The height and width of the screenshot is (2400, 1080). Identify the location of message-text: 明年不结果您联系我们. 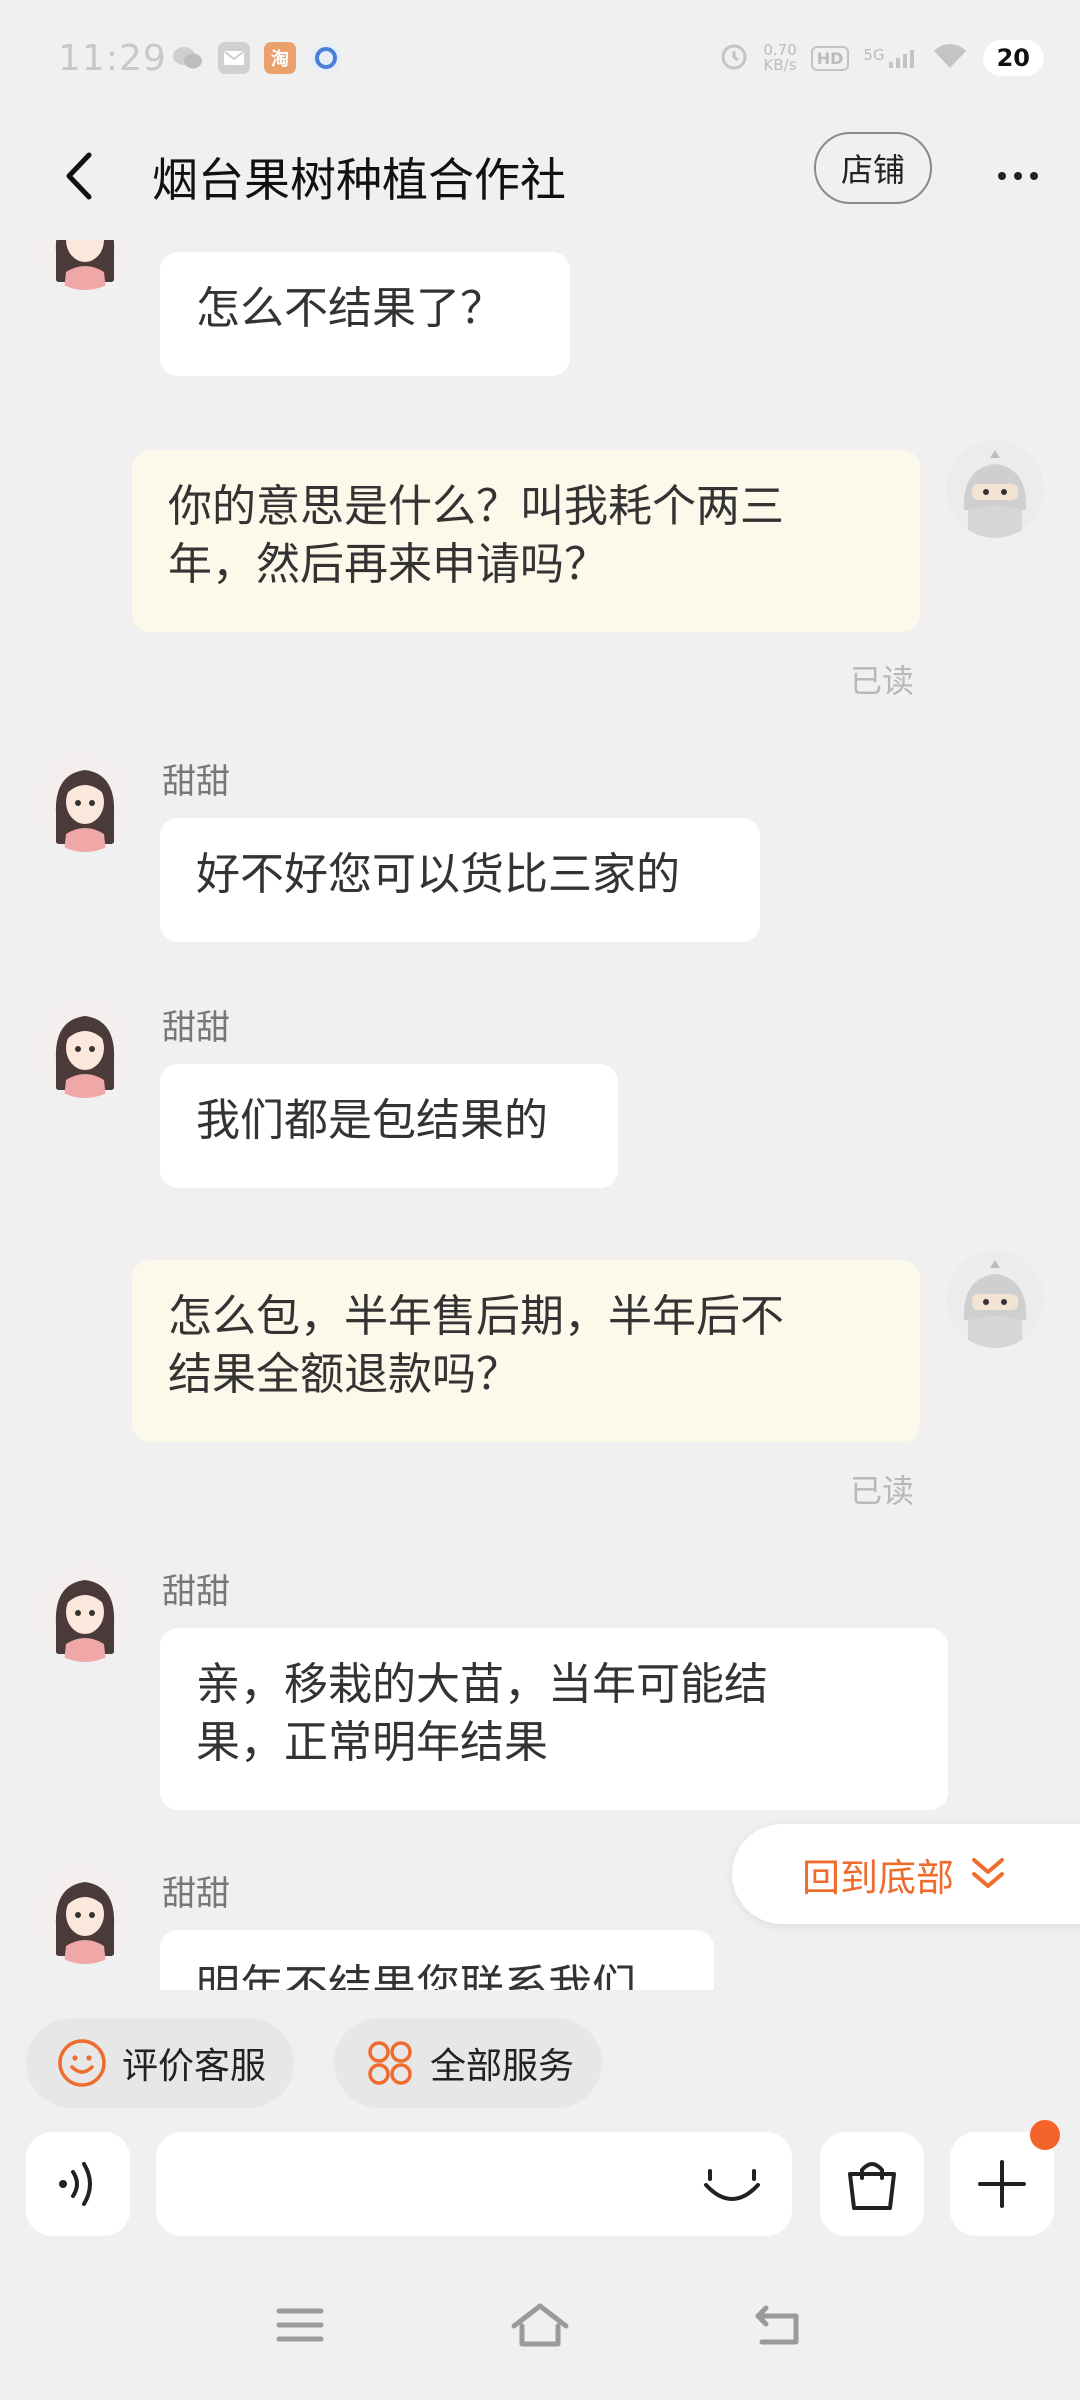
(416, 1975).